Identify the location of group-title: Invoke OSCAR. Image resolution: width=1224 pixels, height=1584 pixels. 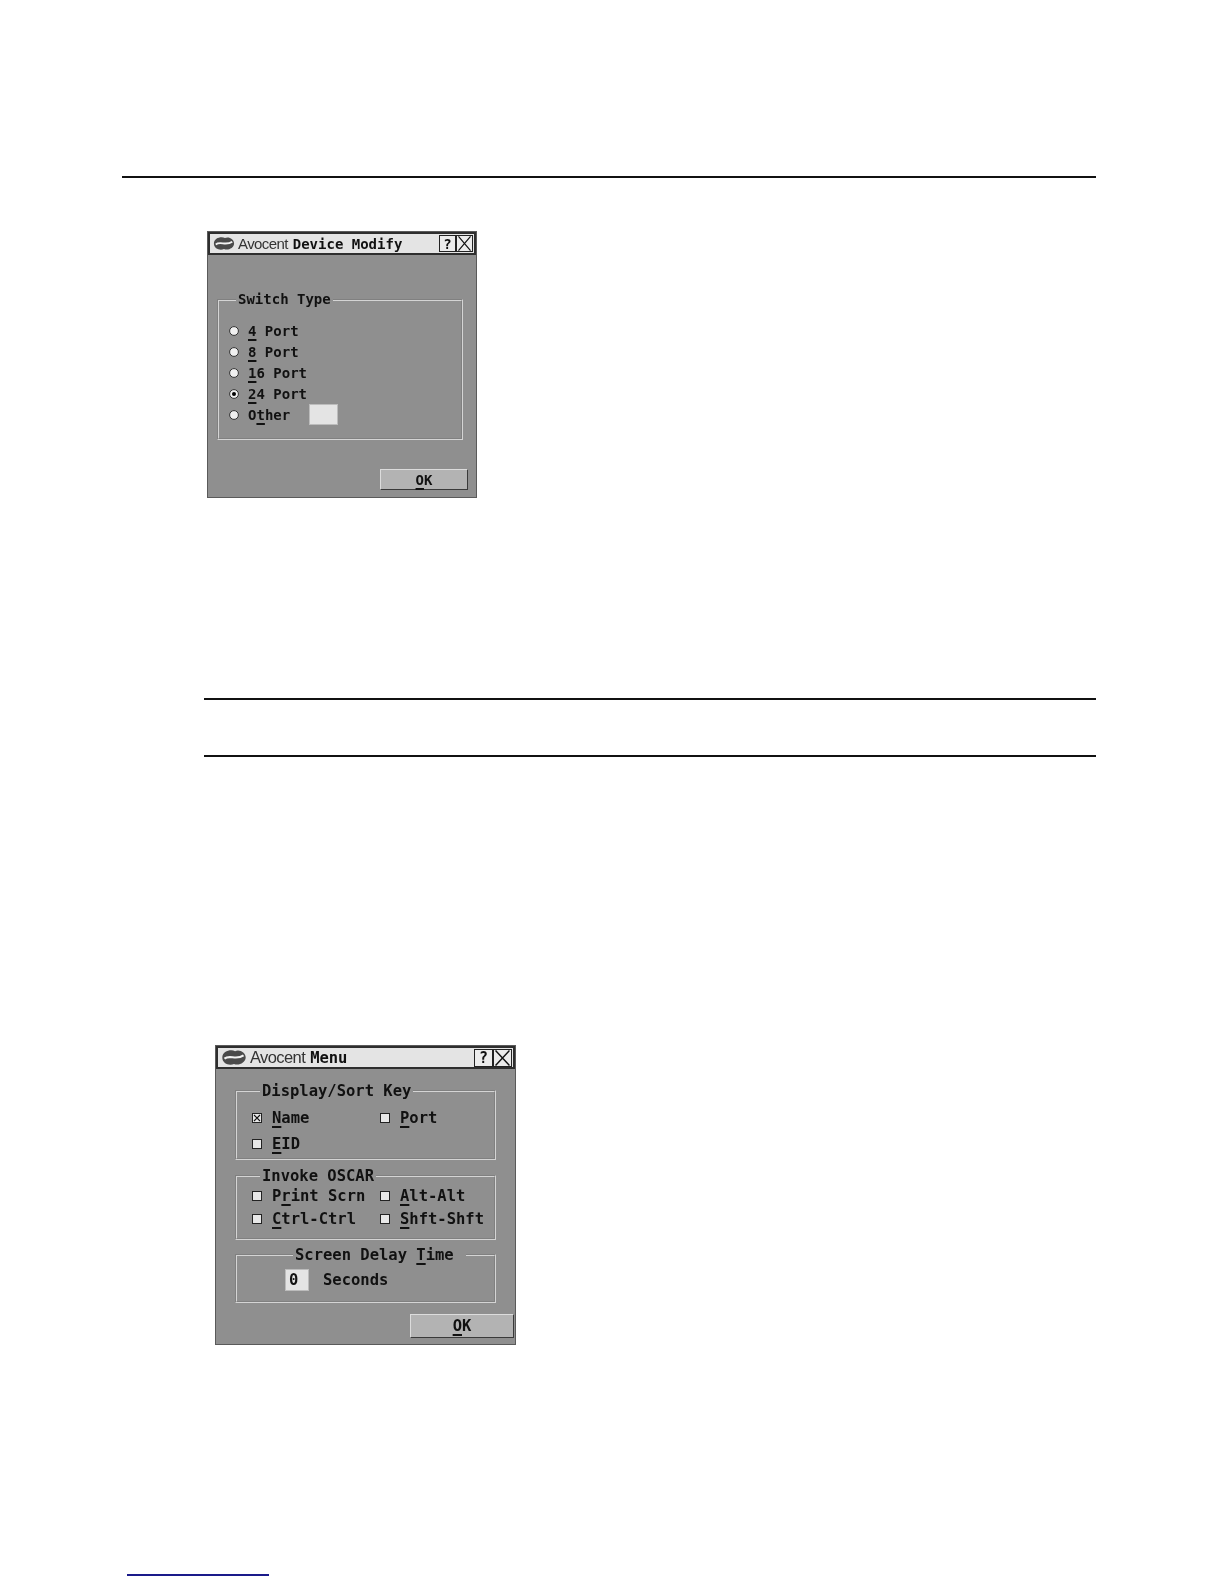
(318, 1176).